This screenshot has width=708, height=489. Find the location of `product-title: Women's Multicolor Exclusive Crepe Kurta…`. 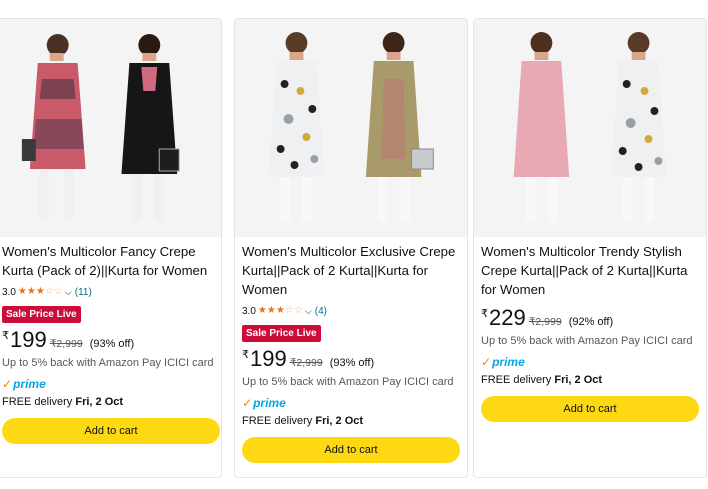

product-title: Women's Multicolor Exclusive Crepe Kurta… is located at coordinates (351, 270).